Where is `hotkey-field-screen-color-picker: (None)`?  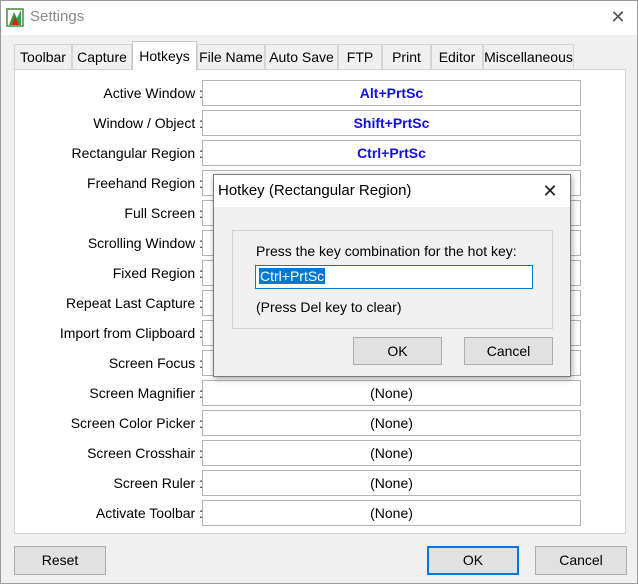 hotkey-field-screen-color-picker: (None) is located at coordinates (391, 423).